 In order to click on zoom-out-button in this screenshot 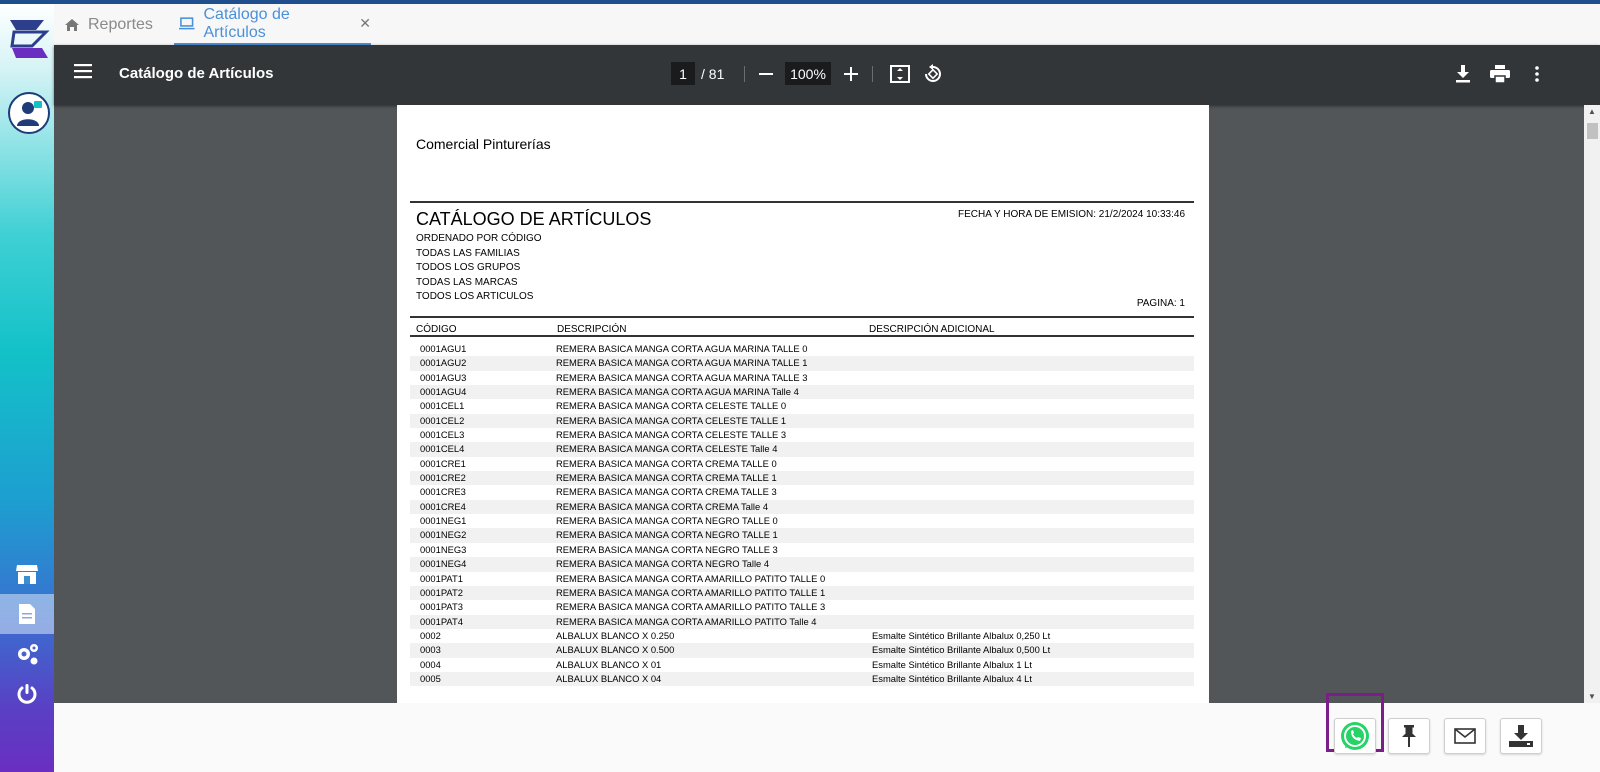, I will do `click(766, 74)`.